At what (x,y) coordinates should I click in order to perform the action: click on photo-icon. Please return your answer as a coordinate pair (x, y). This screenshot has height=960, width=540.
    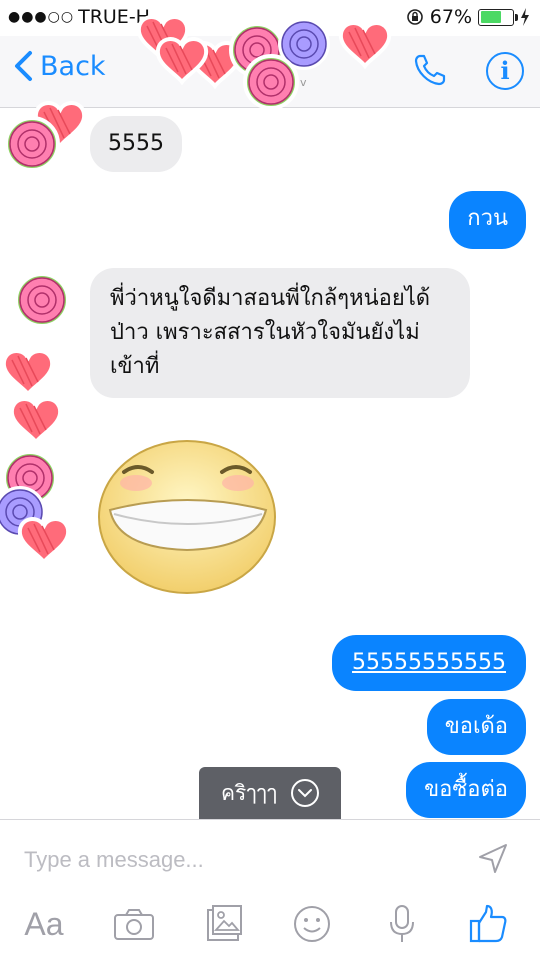
    Looking at the image, I should click on (224, 924).